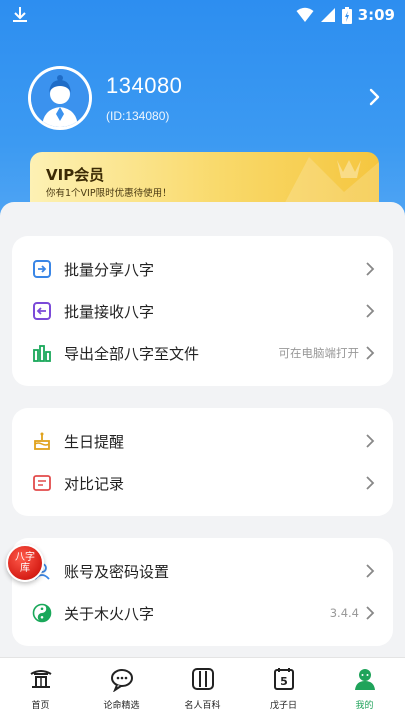 This screenshot has width=405, height=720. Describe the element at coordinates (138, 116) in the screenshot. I see `user-id: (ID:134080)` at that location.